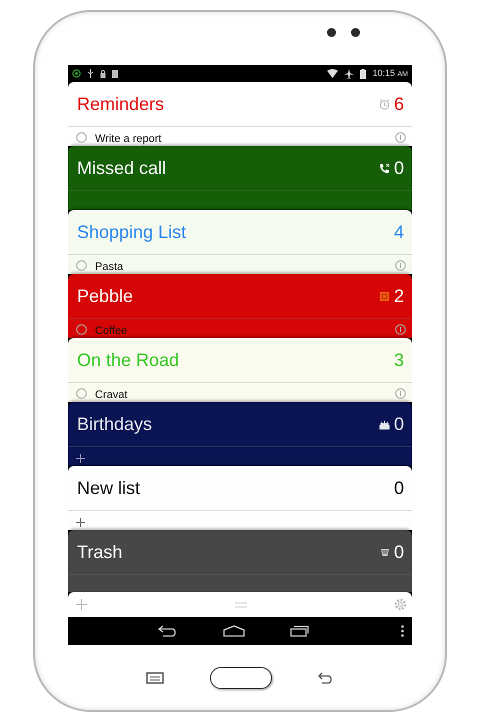 The height and width of the screenshot is (721, 480). Describe the element at coordinates (240, 605) in the screenshot. I see `drag-handle-icon` at that location.